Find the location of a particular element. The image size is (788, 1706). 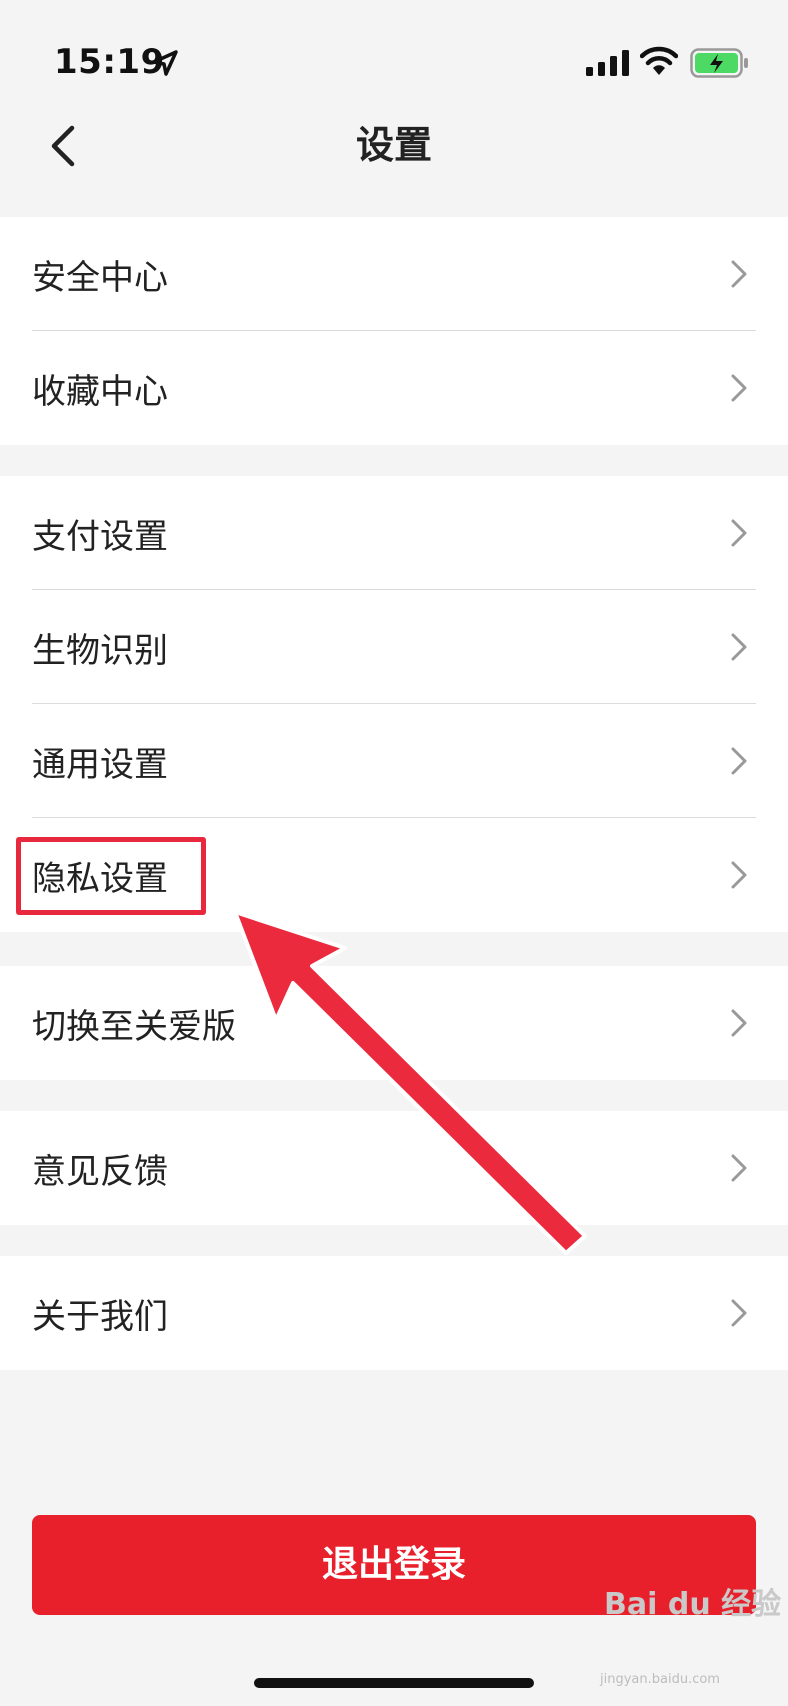

settings-item-label: 安全中心 is located at coordinates (100, 278).